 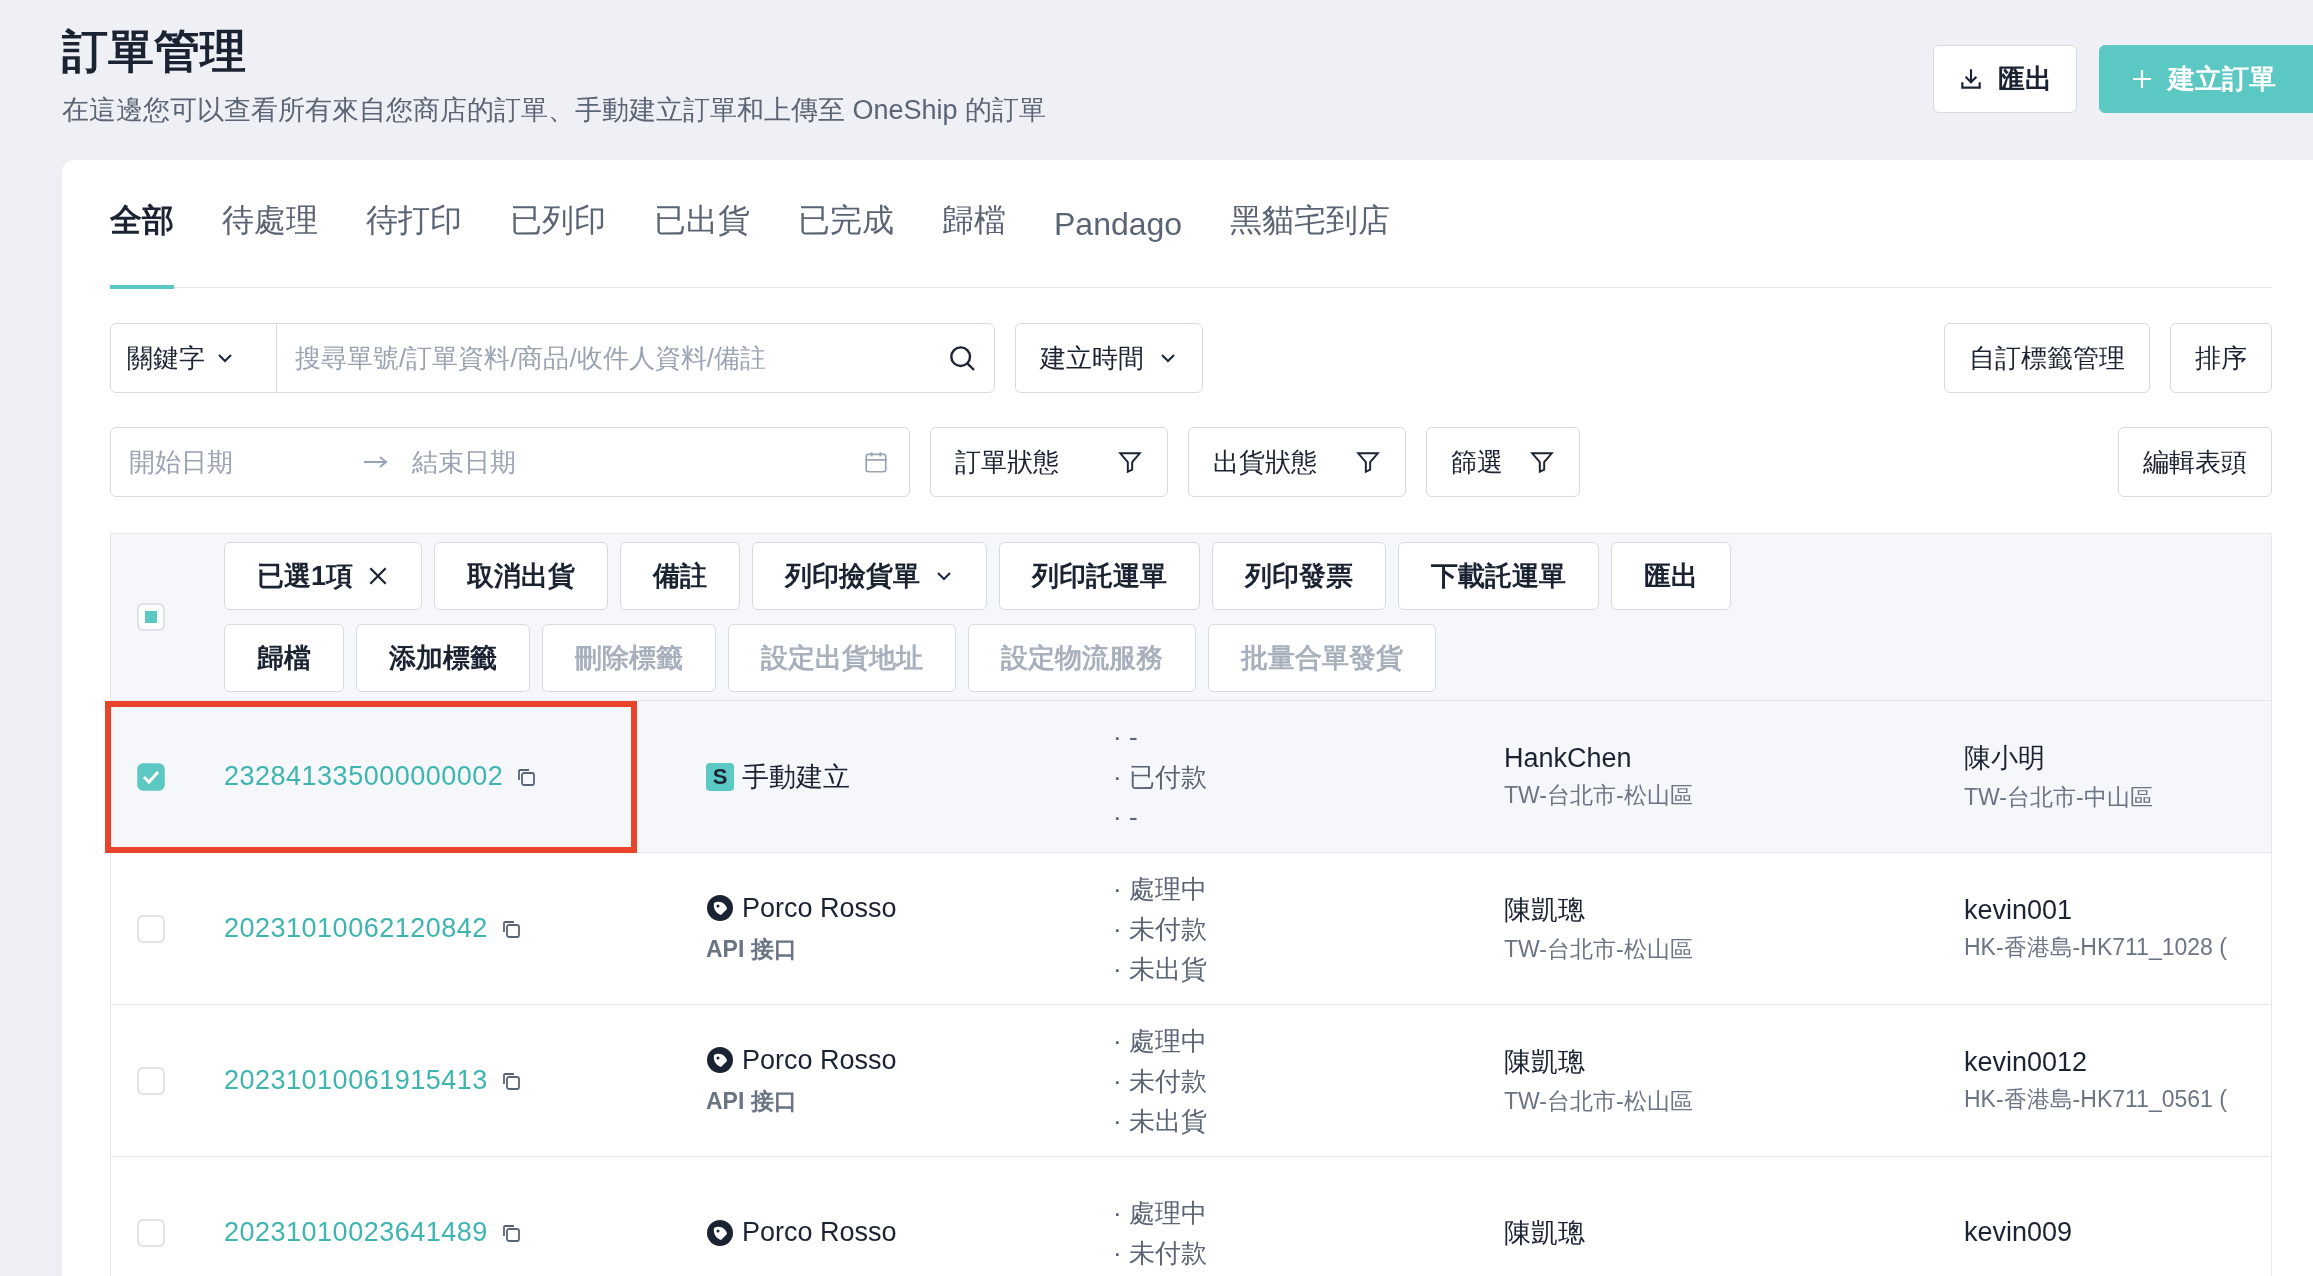 What do you see at coordinates (2005, 758) in the screenshot?
I see `recipient-name: 陳小明` at bounding box center [2005, 758].